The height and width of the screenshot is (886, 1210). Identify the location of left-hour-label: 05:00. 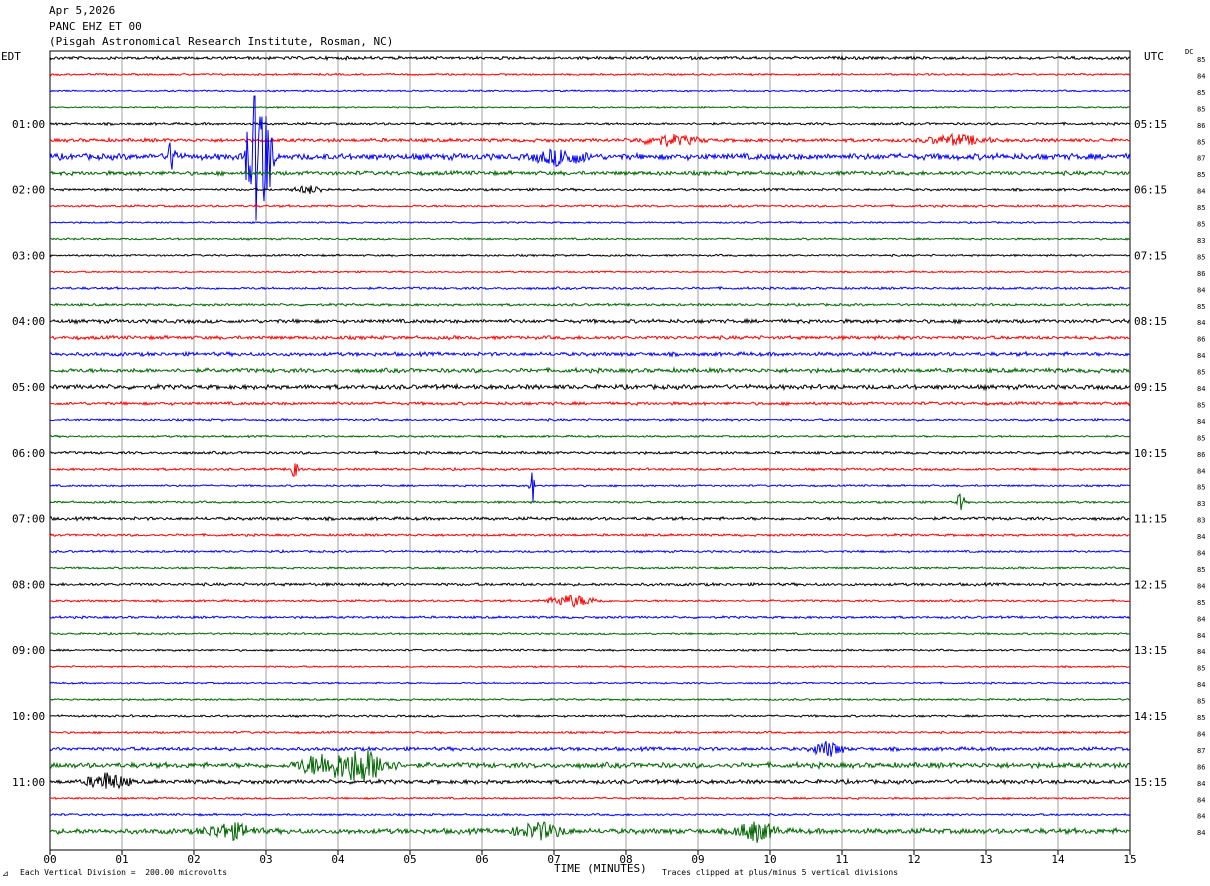
(28, 387).